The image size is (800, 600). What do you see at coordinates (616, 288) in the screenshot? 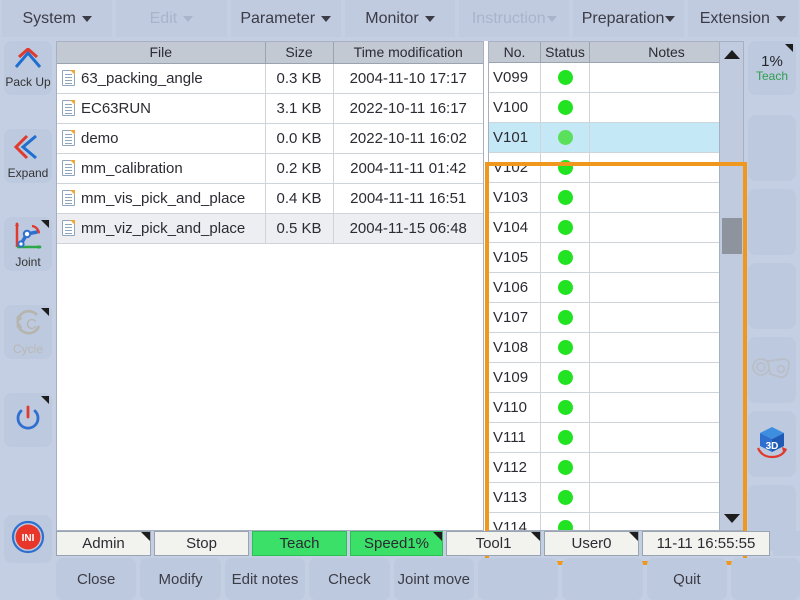
I see `variable-table-row: V106` at bounding box center [616, 288].